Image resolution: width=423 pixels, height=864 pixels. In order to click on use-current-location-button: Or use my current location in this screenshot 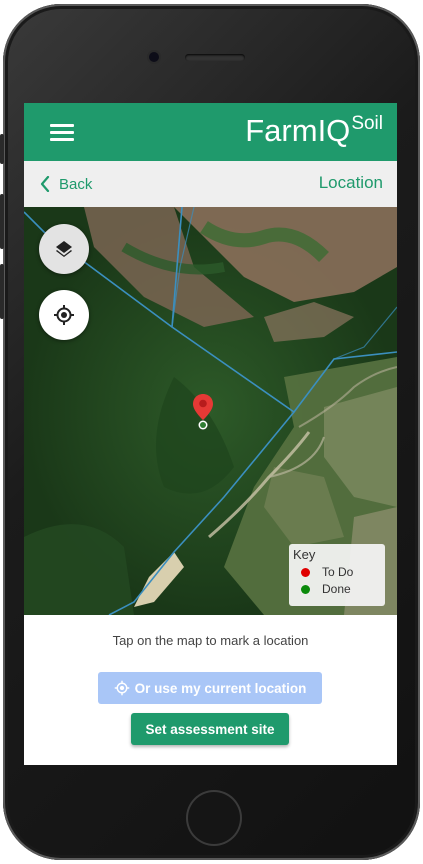, I will do `click(210, 688)`.